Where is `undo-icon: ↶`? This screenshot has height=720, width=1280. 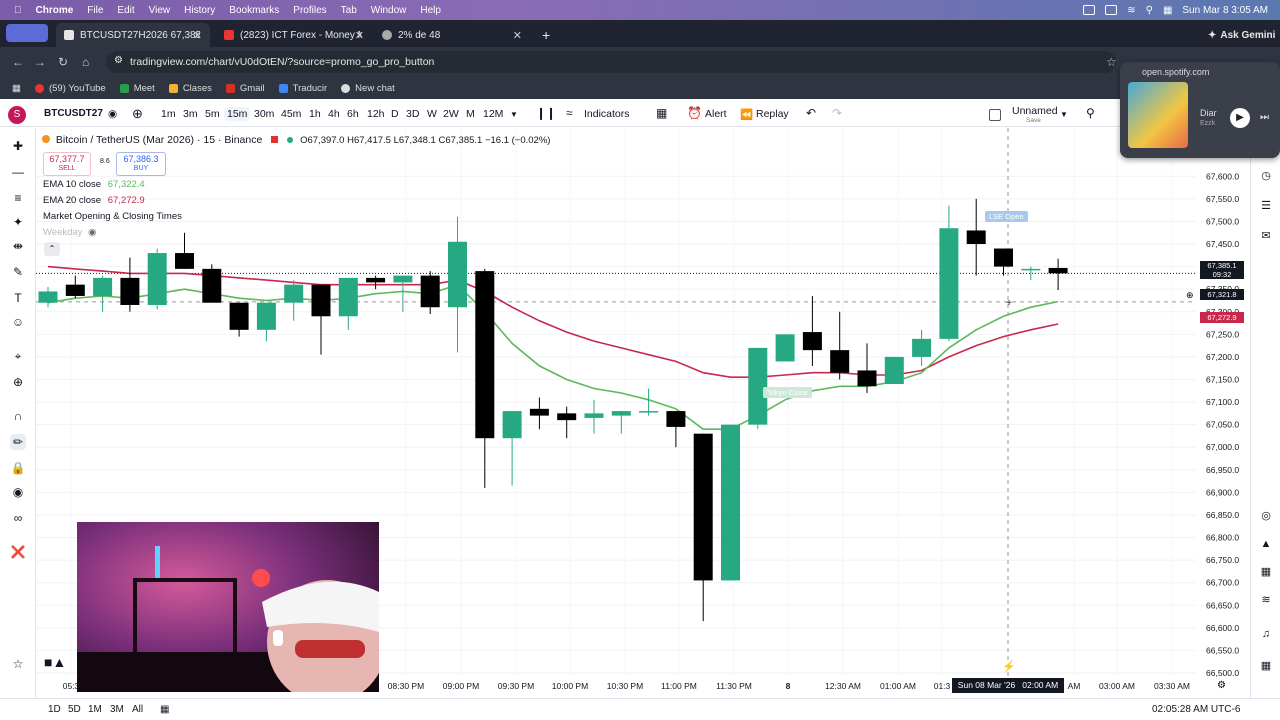 undo-icon: ↶ is located at coordinates (811, 113).